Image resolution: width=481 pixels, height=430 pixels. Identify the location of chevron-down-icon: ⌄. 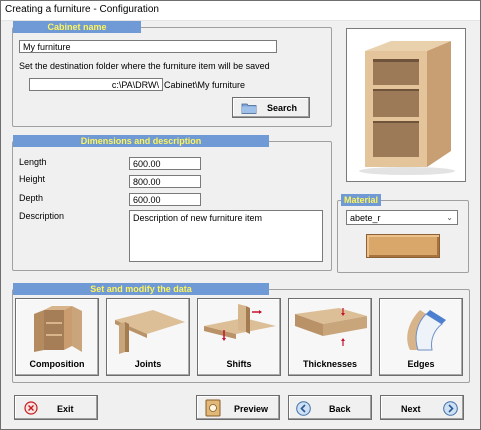
(449, 217).